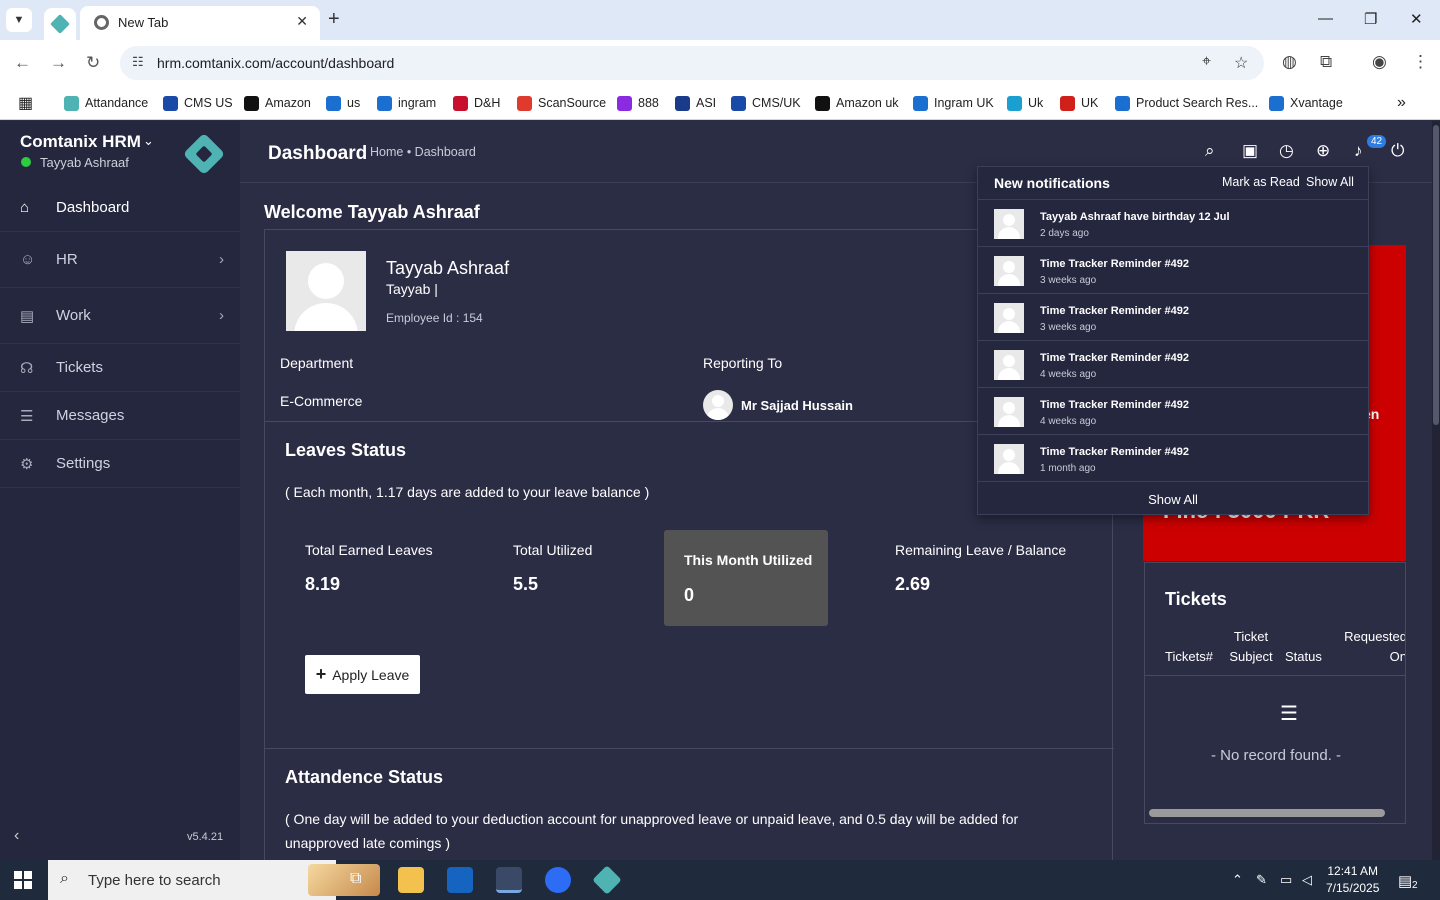  What do you see at coordinates (120, 208) in the screenshot?
I see `sidebar-item-dashboard: ⌂ Dashboard` at bounding box center [120, 208].